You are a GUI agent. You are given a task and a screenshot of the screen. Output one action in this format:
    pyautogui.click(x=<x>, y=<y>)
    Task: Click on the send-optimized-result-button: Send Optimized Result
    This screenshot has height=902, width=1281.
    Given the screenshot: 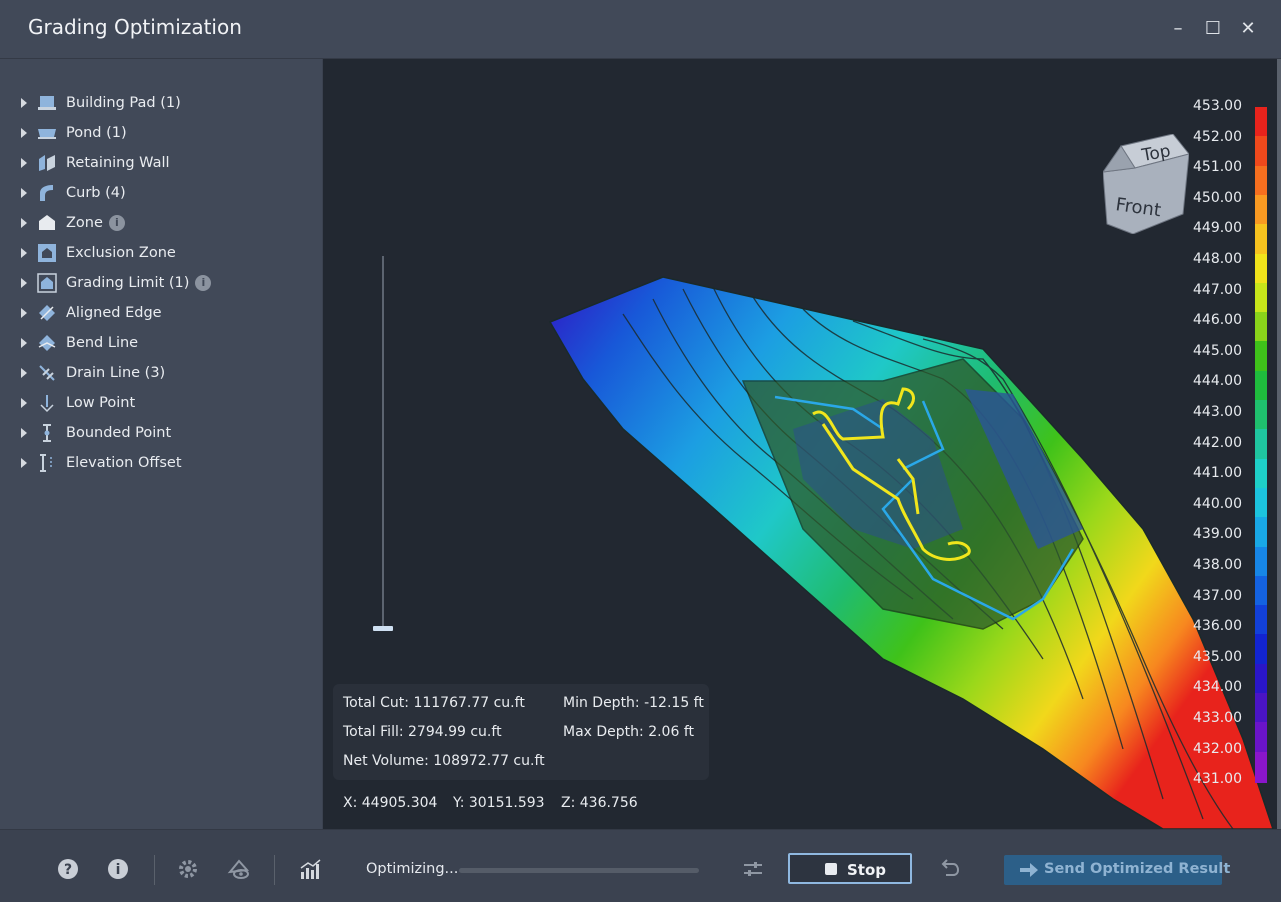 What is the action you would take?
    pyautogui.click(x=1117, y=870)
    